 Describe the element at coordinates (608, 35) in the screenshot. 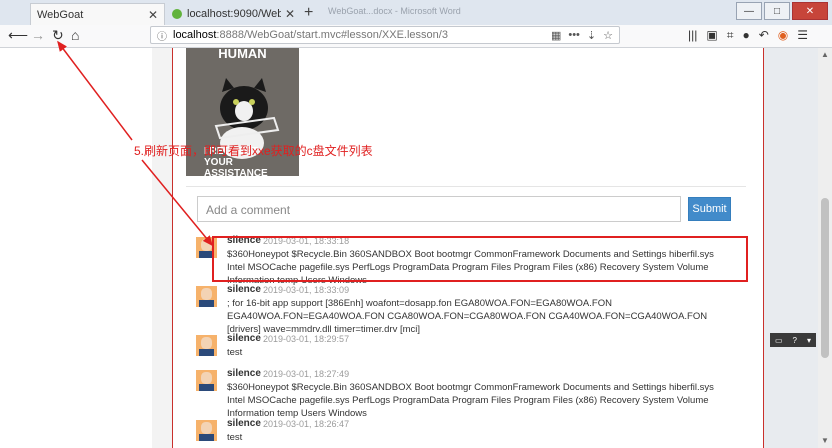

I see `bookmark-star-icon: ☆` at that location.